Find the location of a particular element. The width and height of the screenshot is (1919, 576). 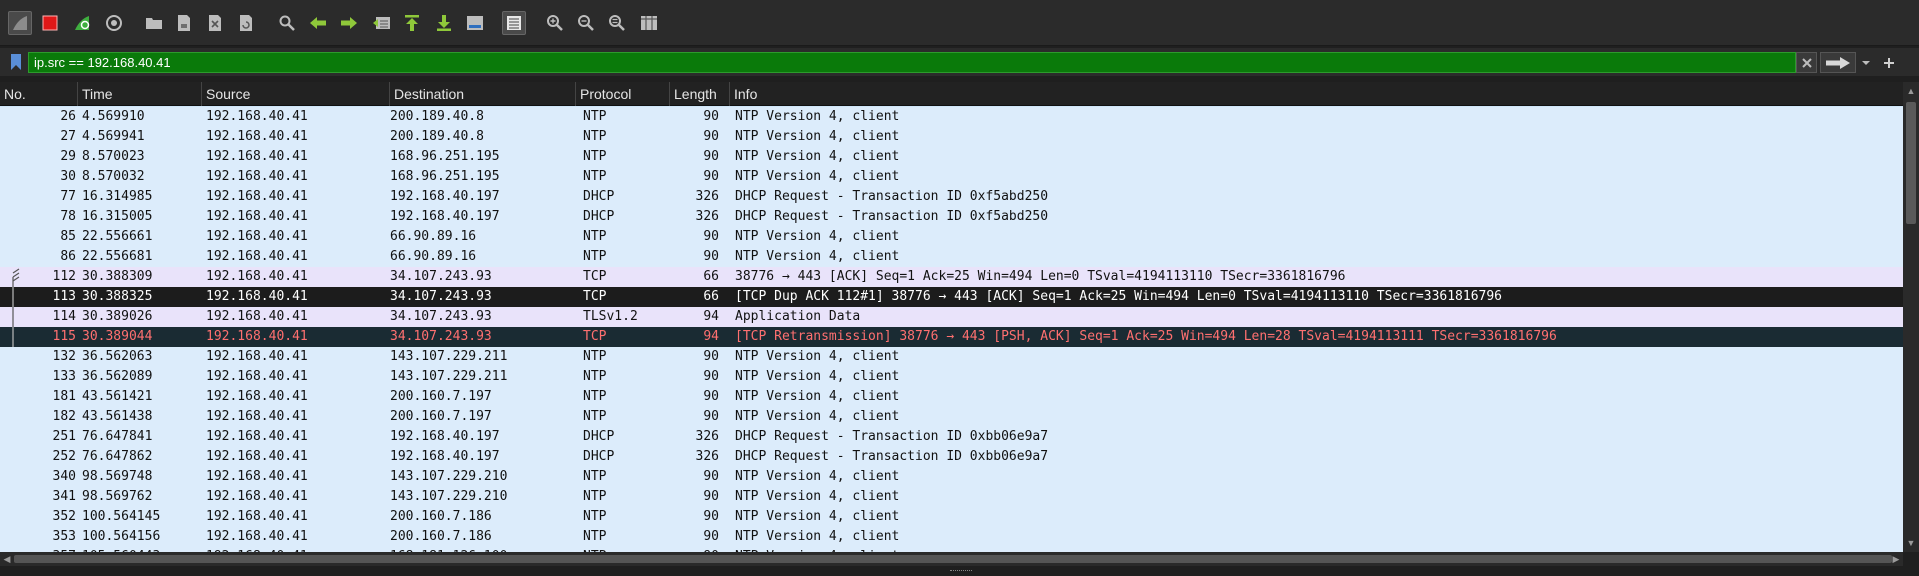

capture-options-button is located at coordinates (114, 23).